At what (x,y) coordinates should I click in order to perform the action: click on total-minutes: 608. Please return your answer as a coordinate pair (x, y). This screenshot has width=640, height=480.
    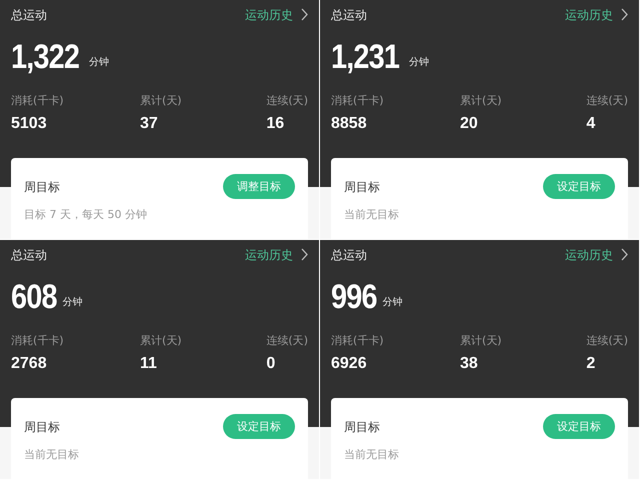
    Looking at the image, I should click on (34, 297).